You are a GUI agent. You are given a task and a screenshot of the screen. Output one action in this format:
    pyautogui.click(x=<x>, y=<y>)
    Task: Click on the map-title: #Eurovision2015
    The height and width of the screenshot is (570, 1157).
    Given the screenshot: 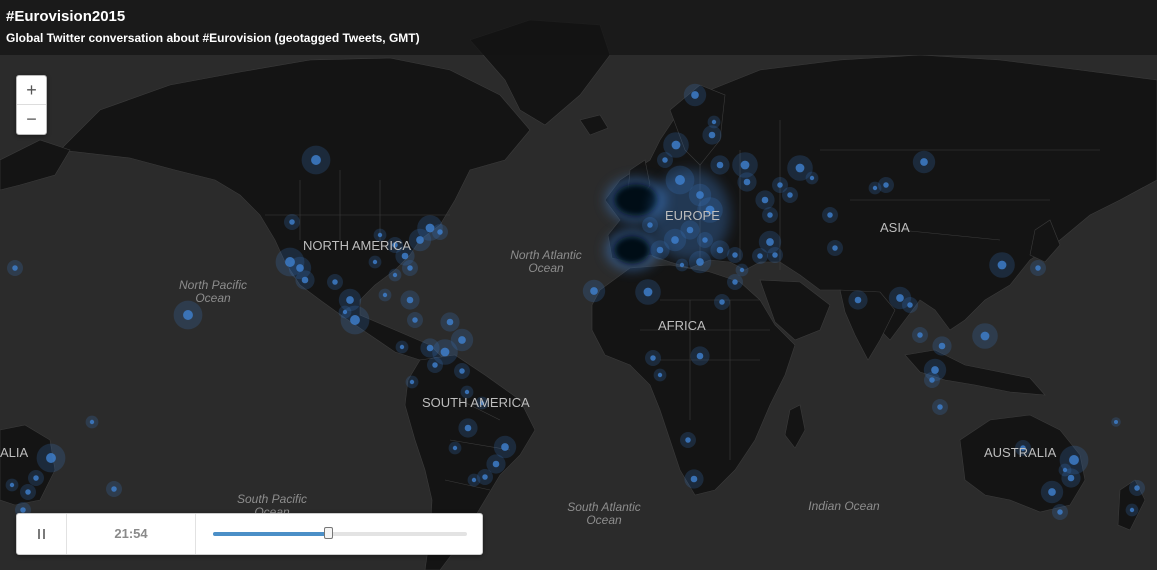 What is the action you would take?
    pyautogui.click(x=66, y=16)
    